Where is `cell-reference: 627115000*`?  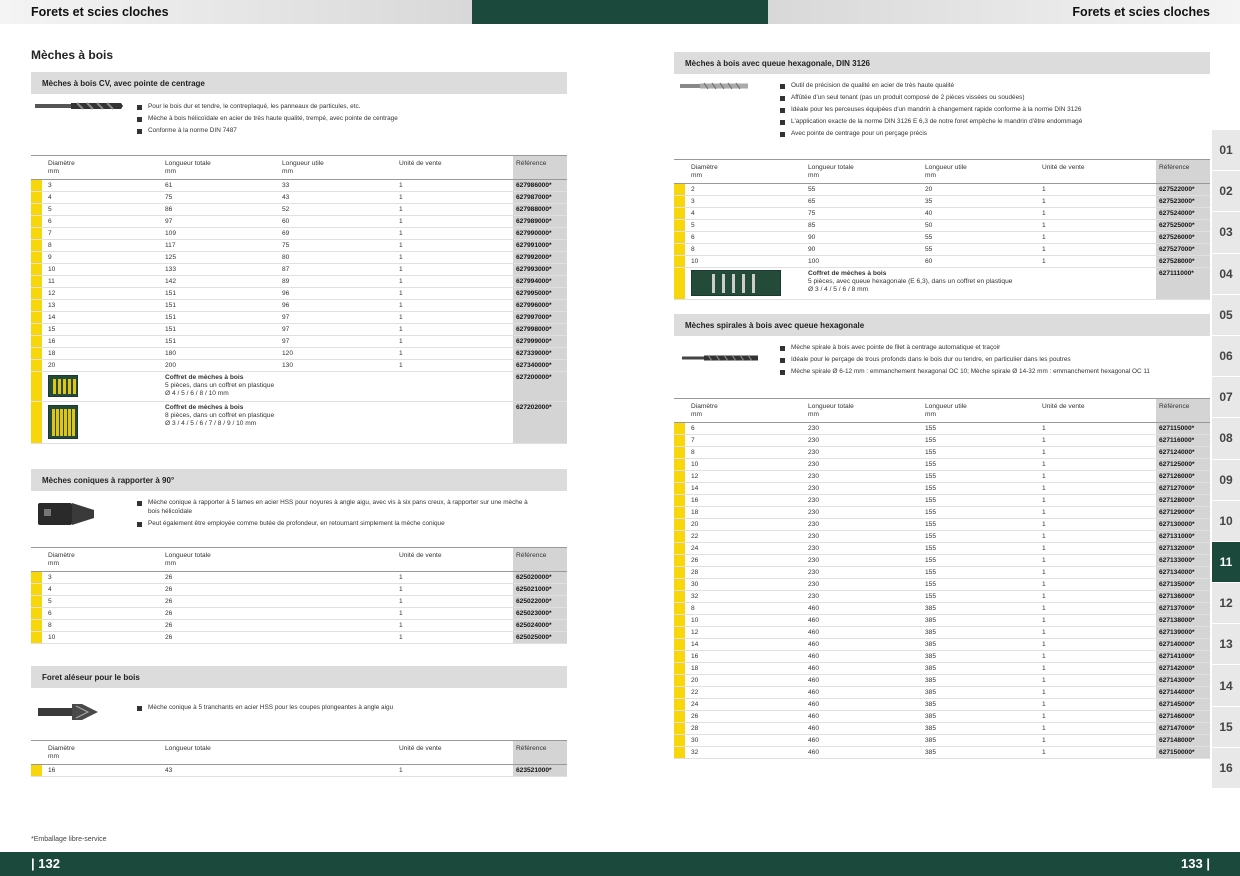 cell-reference: 627115000* is located at coordinates (1183, 428).